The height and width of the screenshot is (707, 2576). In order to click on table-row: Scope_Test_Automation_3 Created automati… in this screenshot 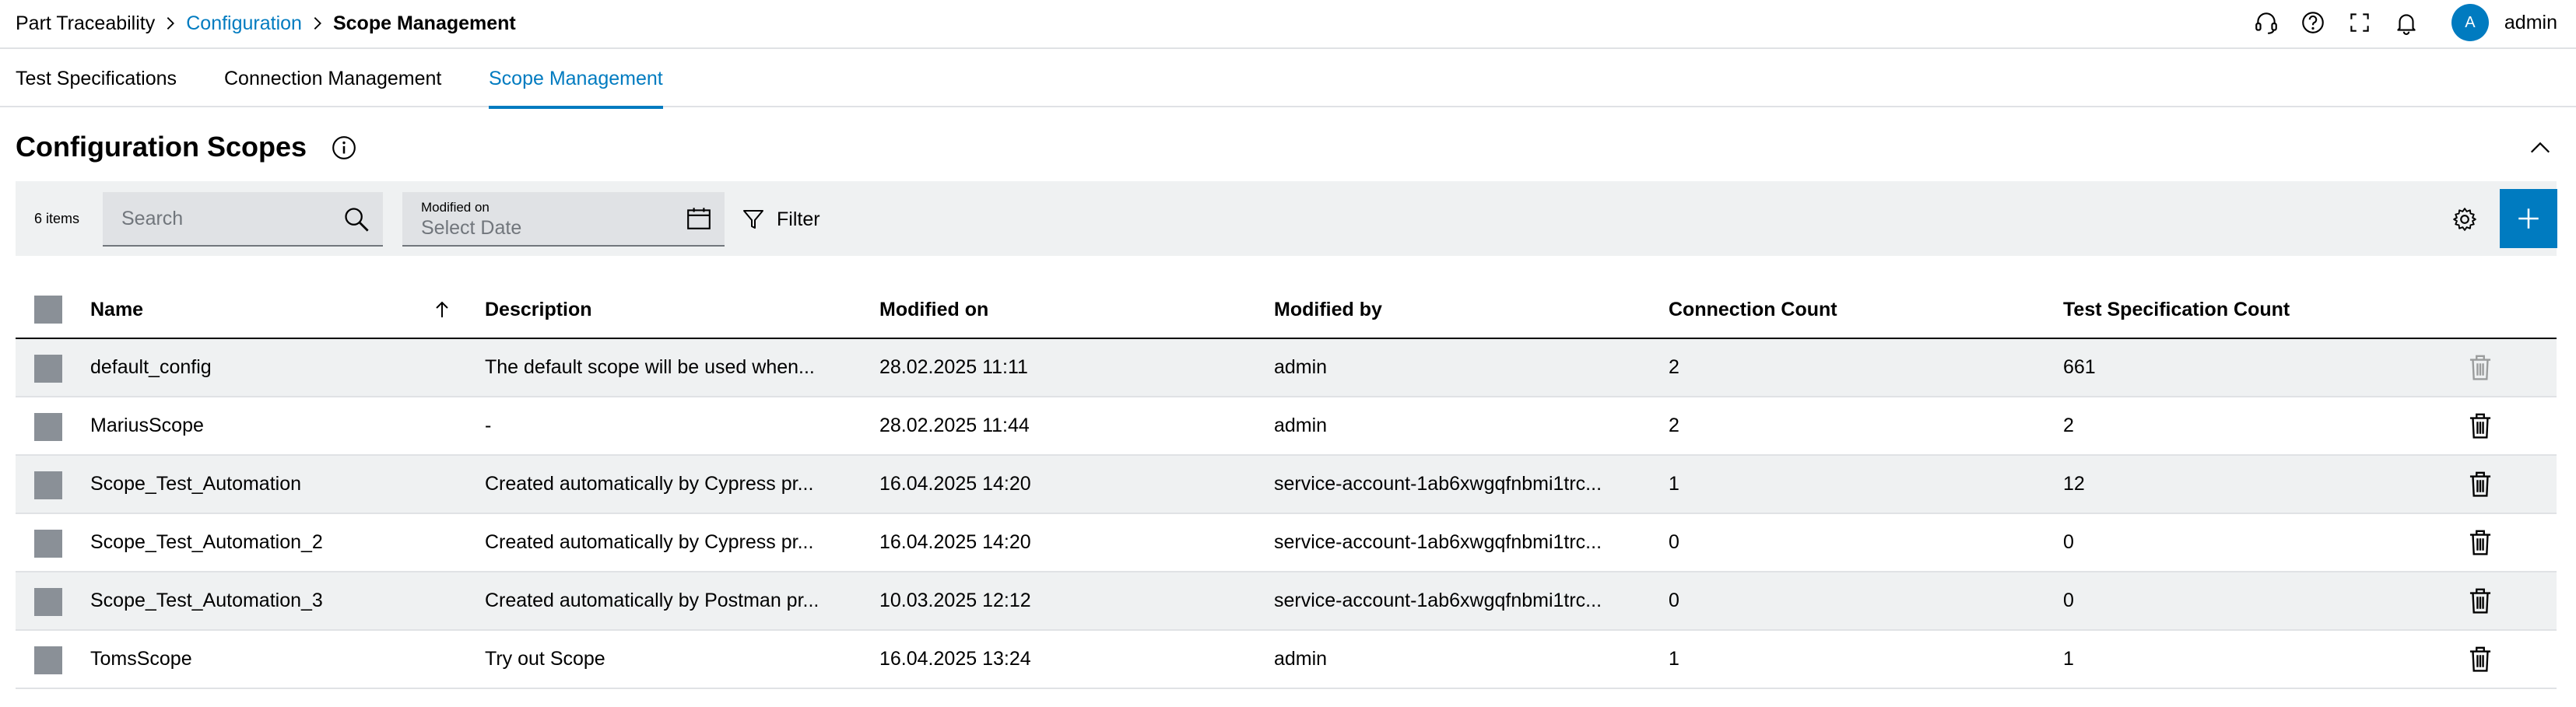, I will do `click(1287, 601)`.